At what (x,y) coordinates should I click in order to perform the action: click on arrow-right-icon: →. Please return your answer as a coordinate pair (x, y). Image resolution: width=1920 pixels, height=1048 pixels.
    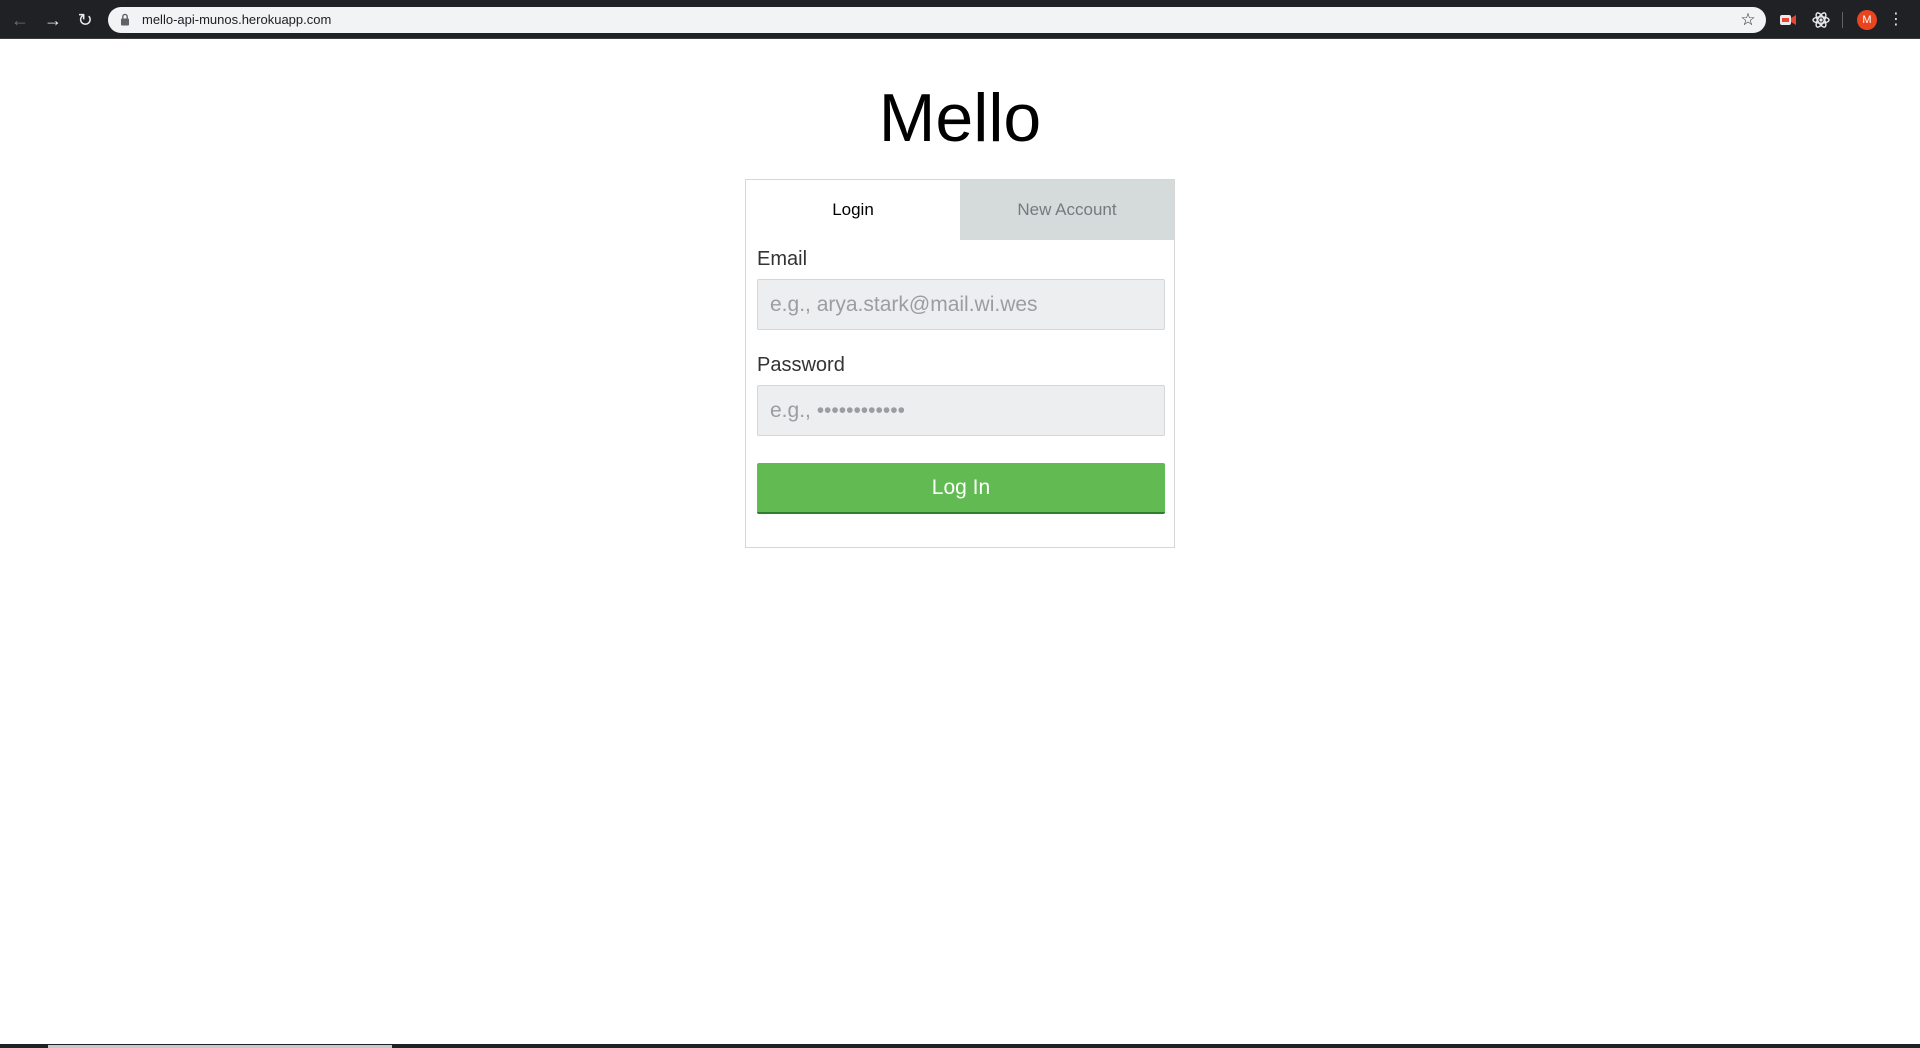
    Looking at the image, I should click on (53, 20).